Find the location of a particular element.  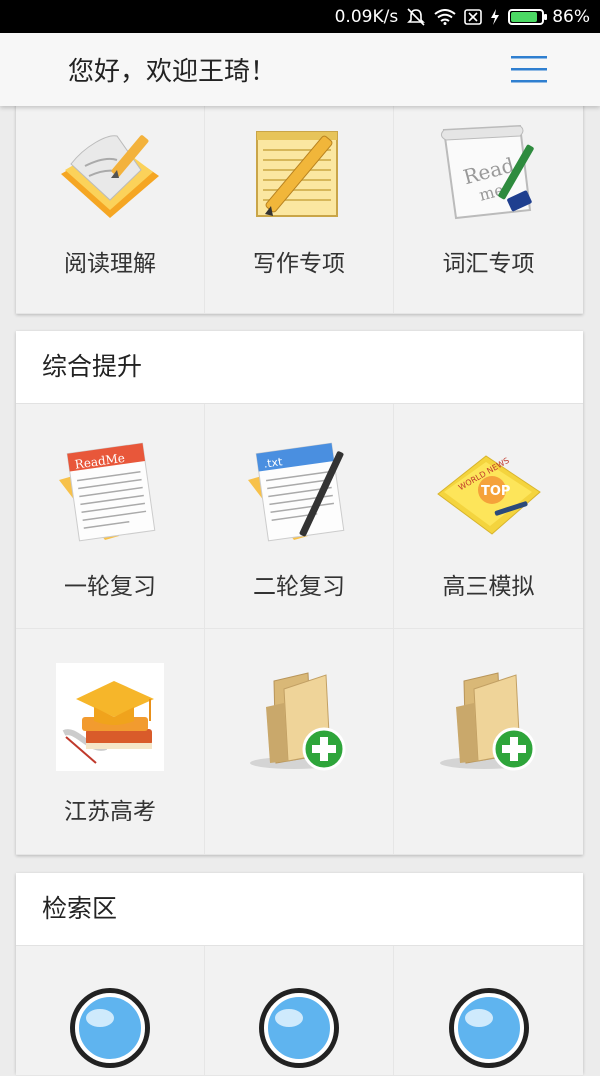

grid-item-writing: 写作专项 is located at coordinates (299, 205).